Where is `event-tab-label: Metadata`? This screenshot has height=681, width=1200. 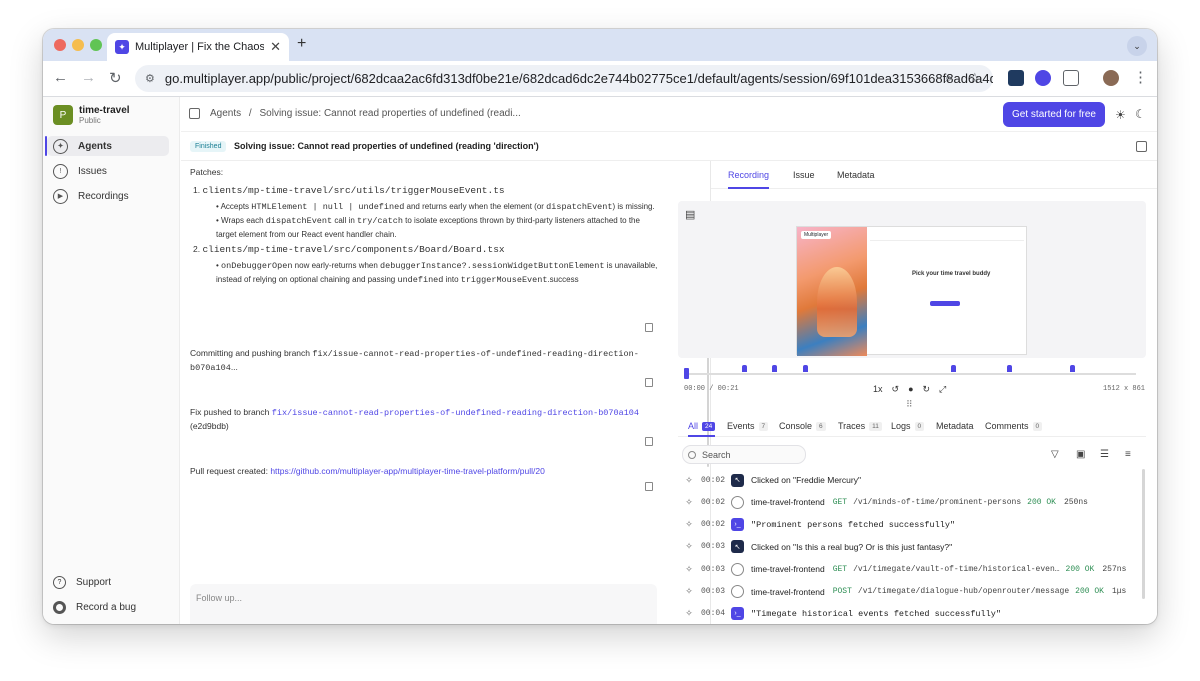
event-tab-label: Metadata is located at coordinates (955, 426).